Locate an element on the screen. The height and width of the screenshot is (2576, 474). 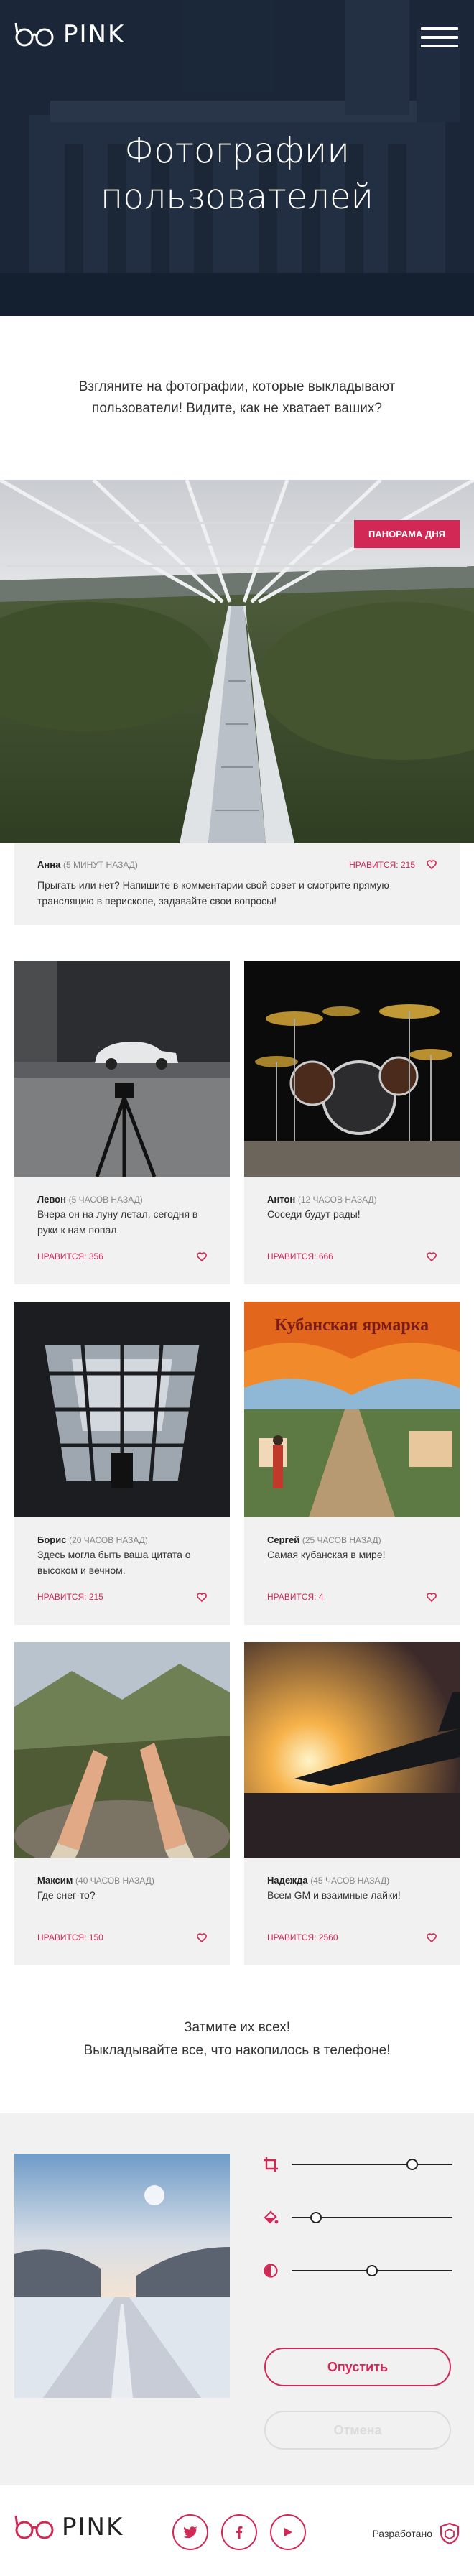
likes-count: Нравится: 2560 is located at coordinates (302, 1937).